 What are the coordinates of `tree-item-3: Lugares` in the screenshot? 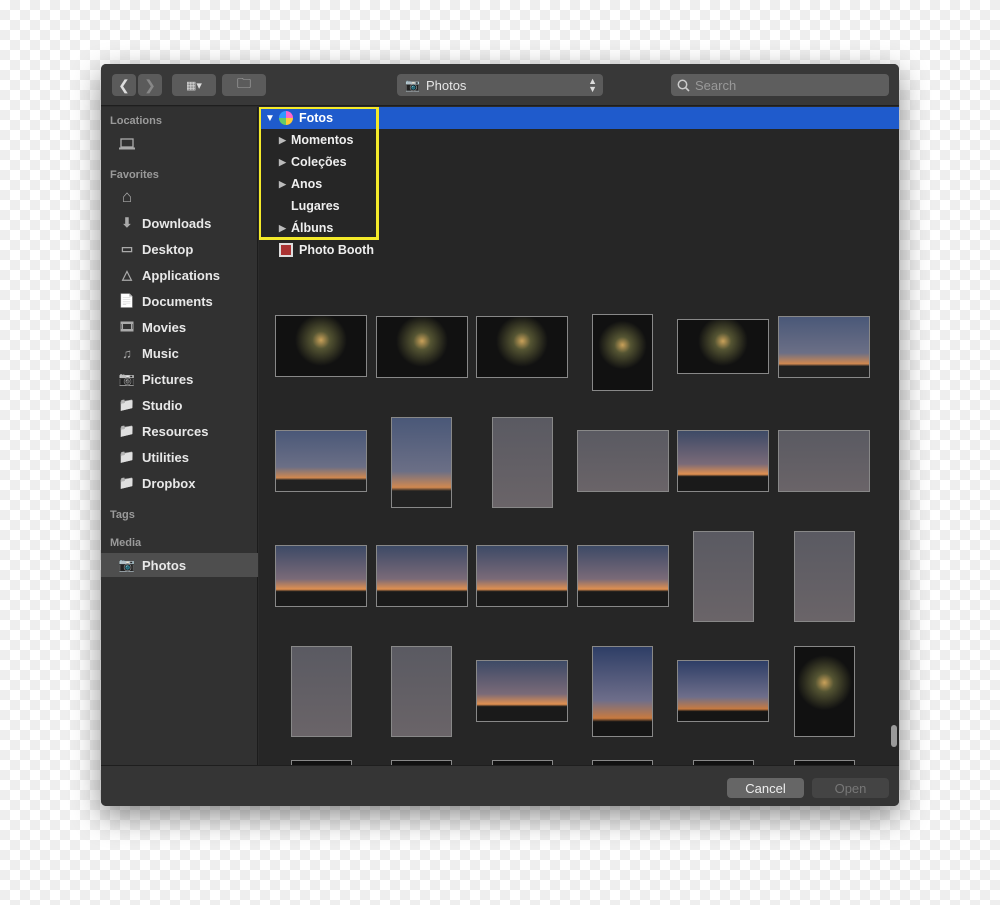 It's located at (579, 206).